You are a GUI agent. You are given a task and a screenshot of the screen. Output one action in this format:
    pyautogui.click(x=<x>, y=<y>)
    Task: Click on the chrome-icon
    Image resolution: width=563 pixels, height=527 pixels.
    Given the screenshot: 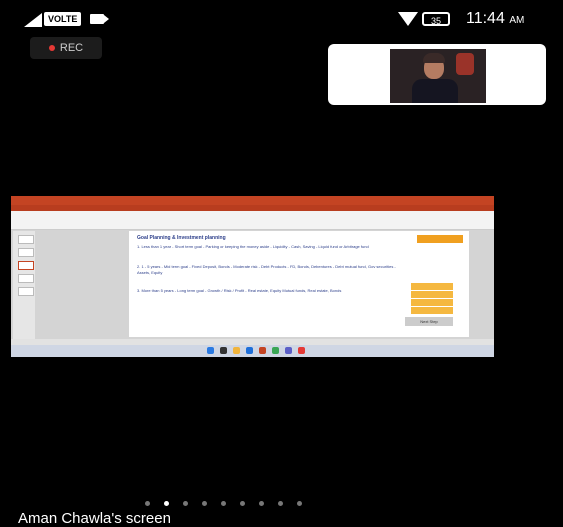 What is the action you would take?
    pyautogui.click(x=275, y=350)
    